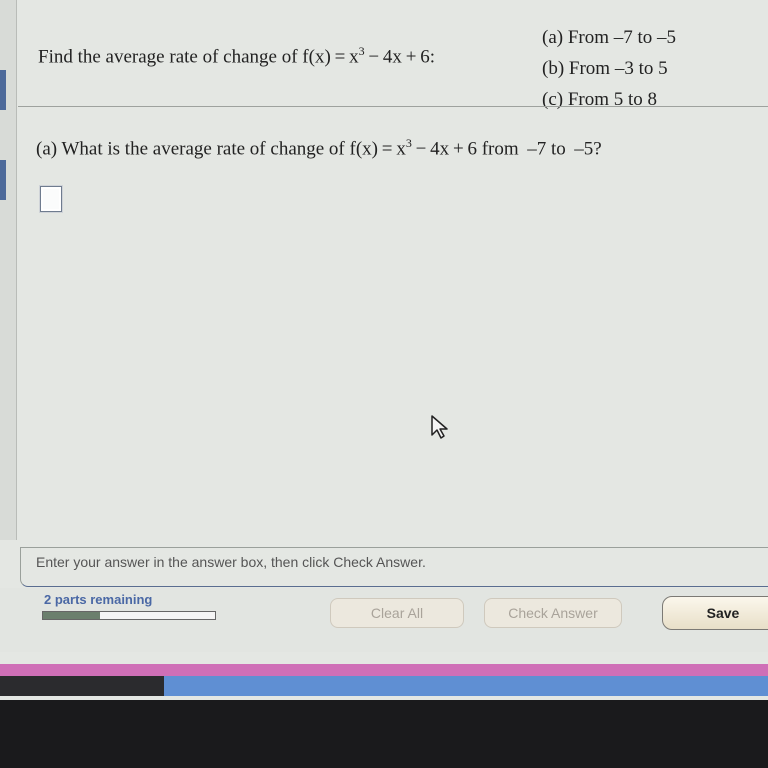 The image size is (768, 768). Describe the element at coordinates (82, 686) in the screenshot. I see `taskbar-start-area` at that location.